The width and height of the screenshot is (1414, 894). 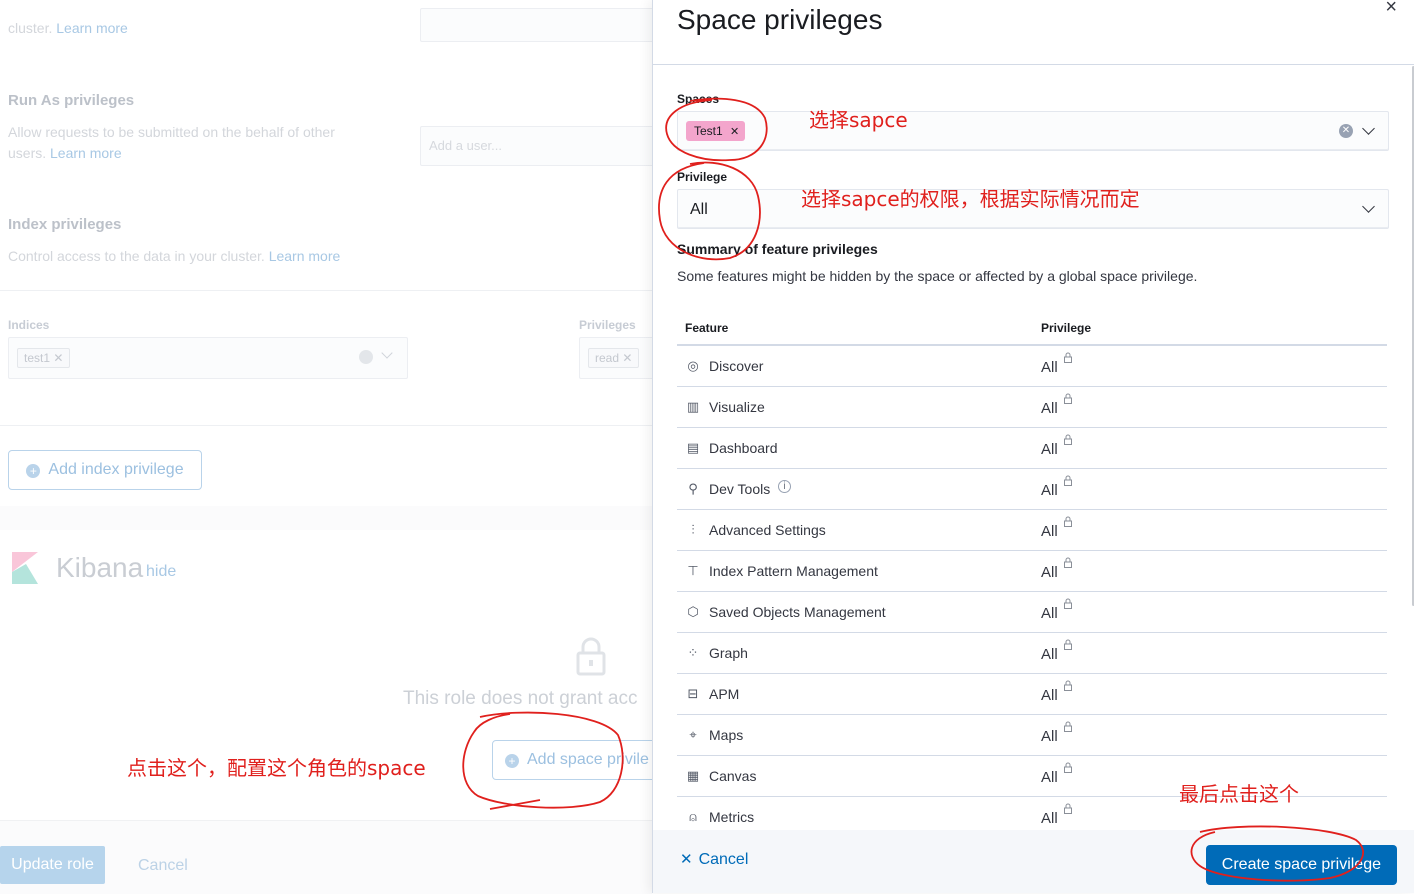 I want to click on indices-chip-label: test1, so click(x=37, y=358).